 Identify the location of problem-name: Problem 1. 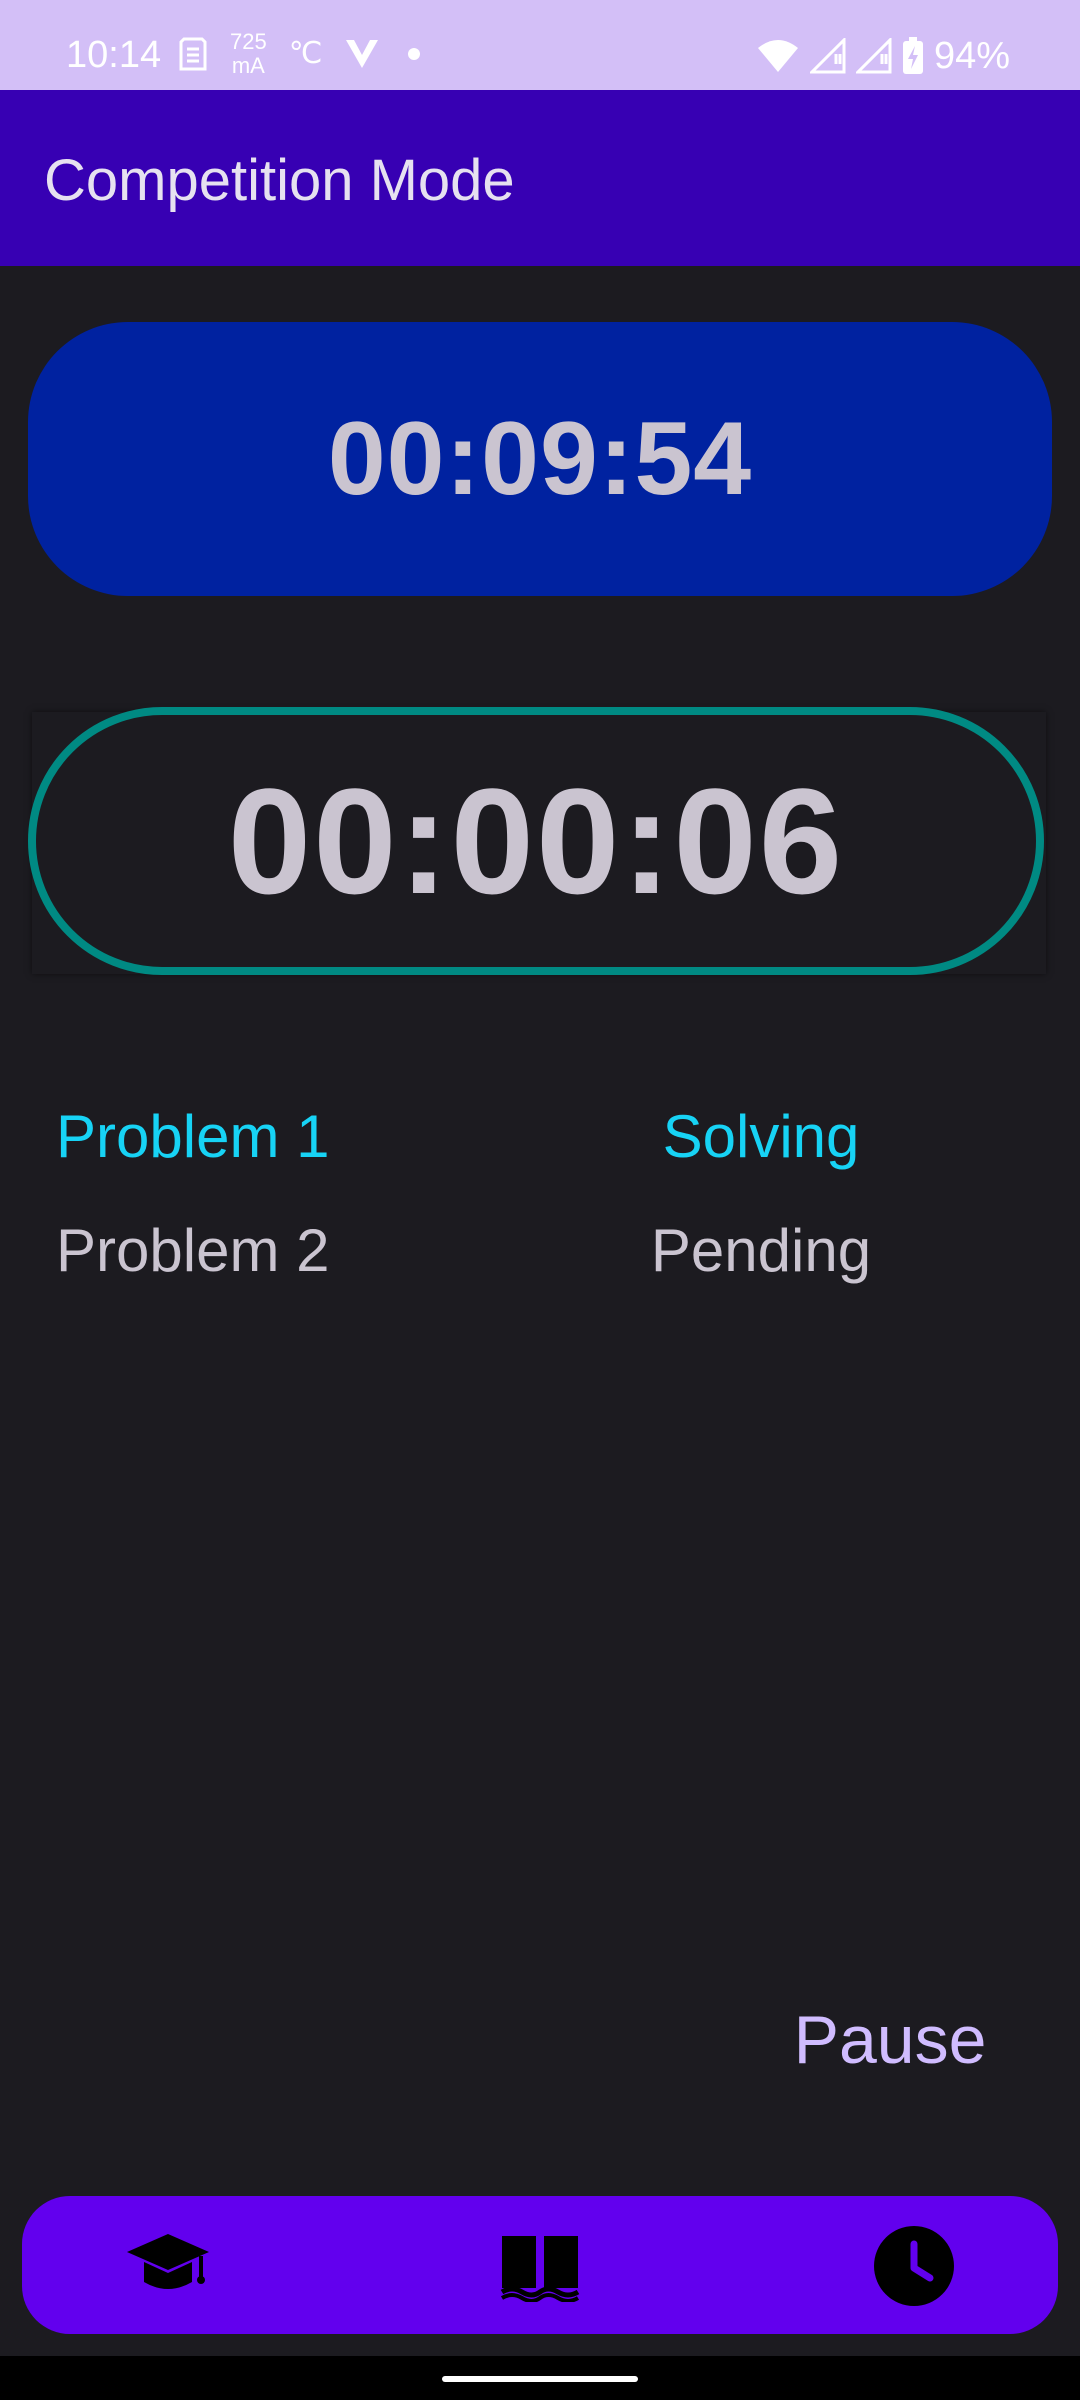
(193, 1136).